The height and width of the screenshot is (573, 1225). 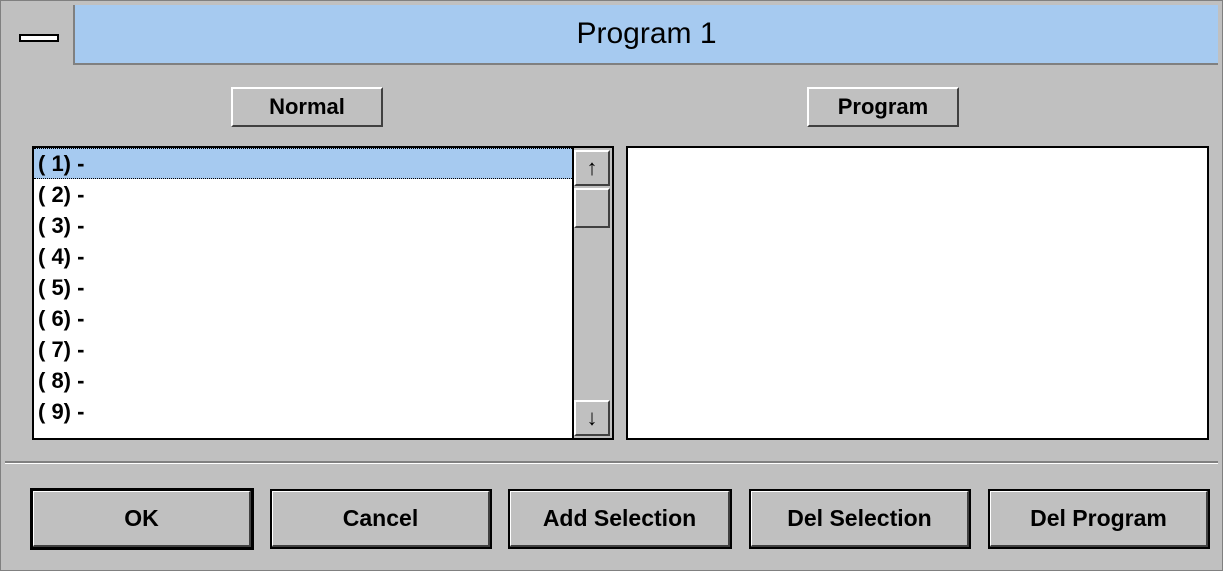 I want to click on system-menu-button, so click(x=40, y=35).